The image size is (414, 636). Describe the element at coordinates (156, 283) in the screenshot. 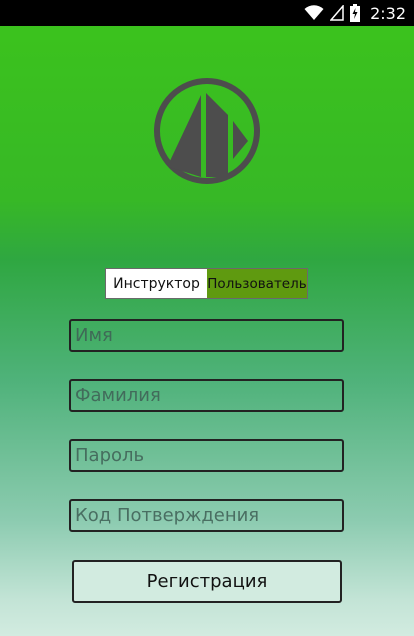

I see `role-option-instructor: Инструктор` at that location.